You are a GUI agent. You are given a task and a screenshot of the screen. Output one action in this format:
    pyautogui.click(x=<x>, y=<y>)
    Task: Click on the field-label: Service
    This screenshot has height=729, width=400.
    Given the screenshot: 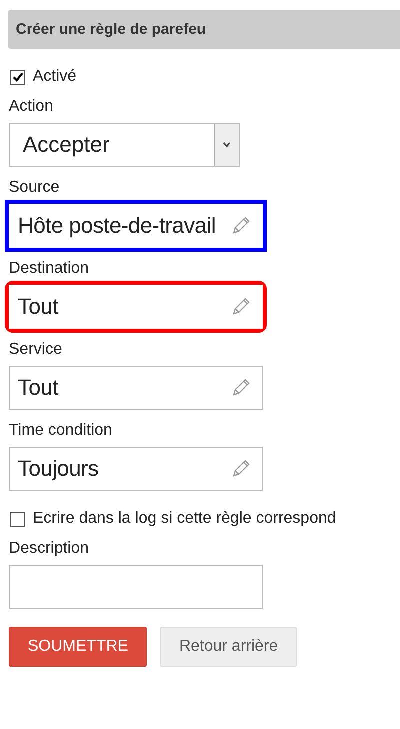 What is the action you would take?
    pyautogui.click(x=35, y=350)
    